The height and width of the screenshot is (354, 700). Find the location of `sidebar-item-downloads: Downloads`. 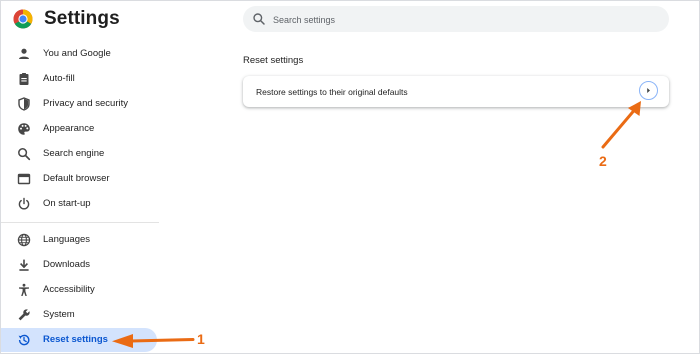

sidebar-item-downloads: Downloads is located at coordinates (79, 265).